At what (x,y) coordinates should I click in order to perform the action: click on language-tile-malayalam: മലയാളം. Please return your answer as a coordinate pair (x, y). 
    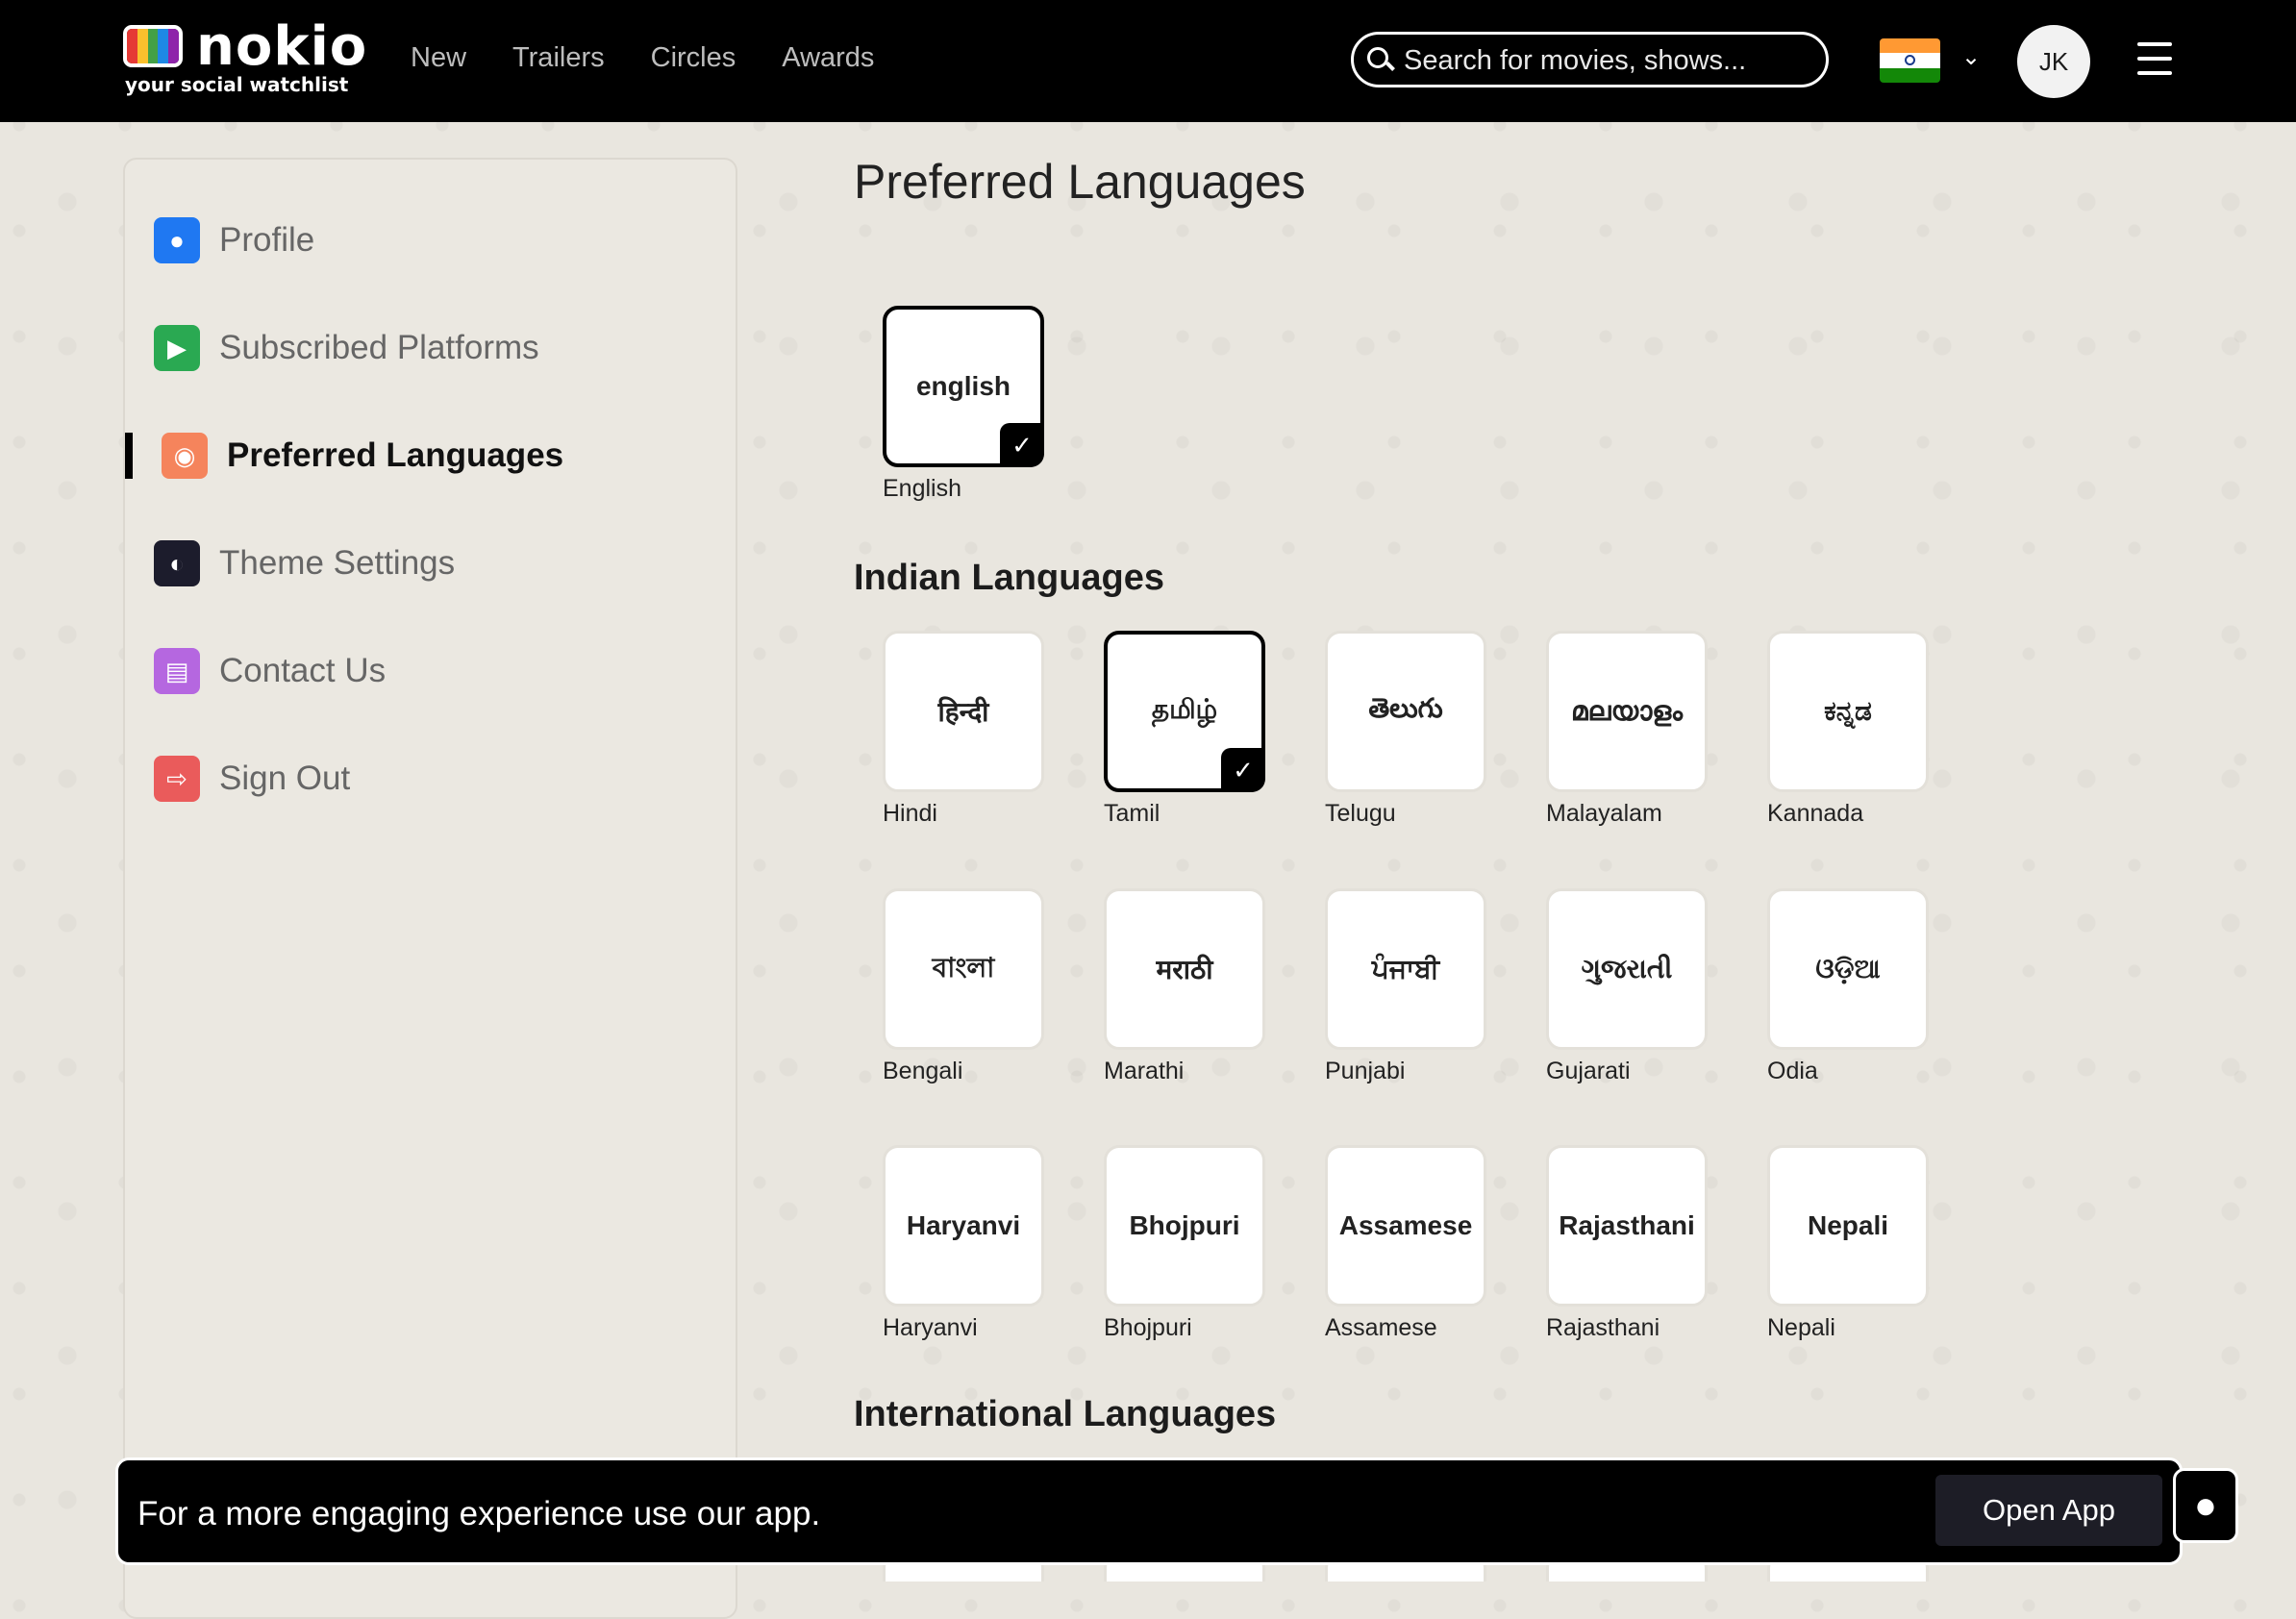
    Looking at the image, I should click on (1627, 711).